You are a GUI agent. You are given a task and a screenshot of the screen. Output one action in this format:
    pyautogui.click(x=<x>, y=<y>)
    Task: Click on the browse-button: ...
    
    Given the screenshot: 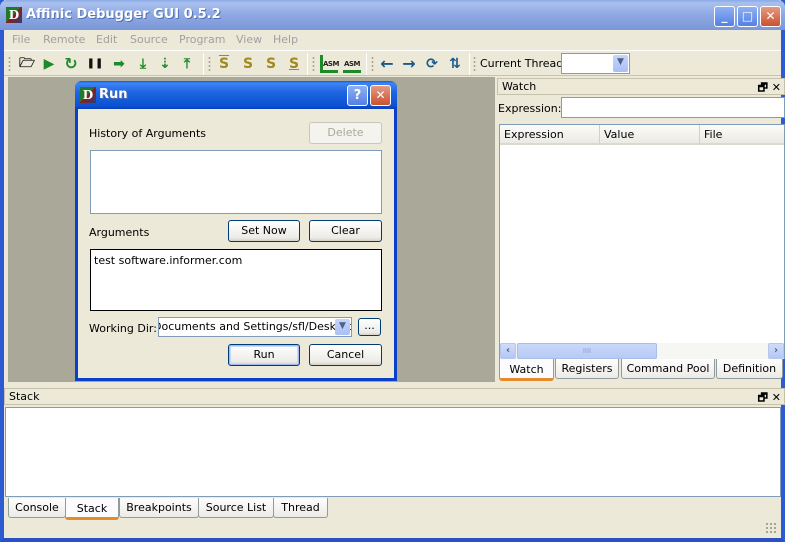 What is the action you would take?
    pyautogui.click(x=369, y=327)
    